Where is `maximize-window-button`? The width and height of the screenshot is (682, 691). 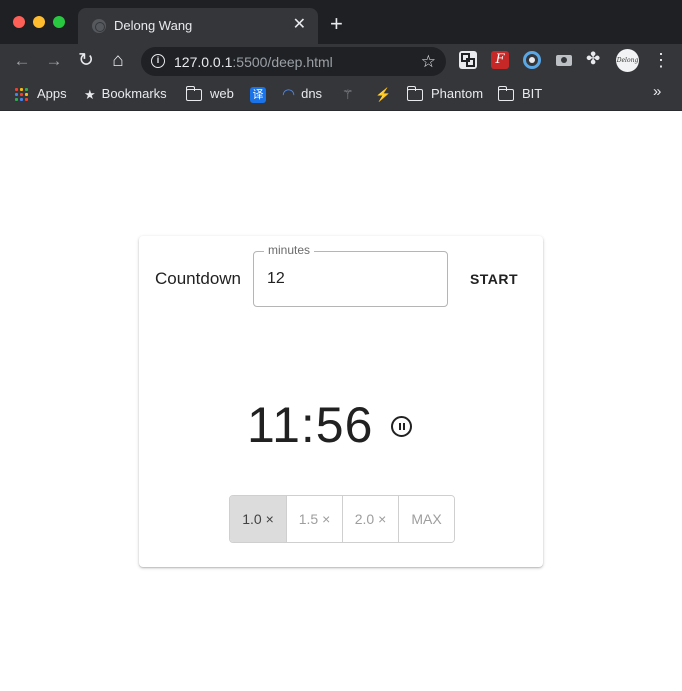
maximize-window-button is located at coordinates (59, 22).